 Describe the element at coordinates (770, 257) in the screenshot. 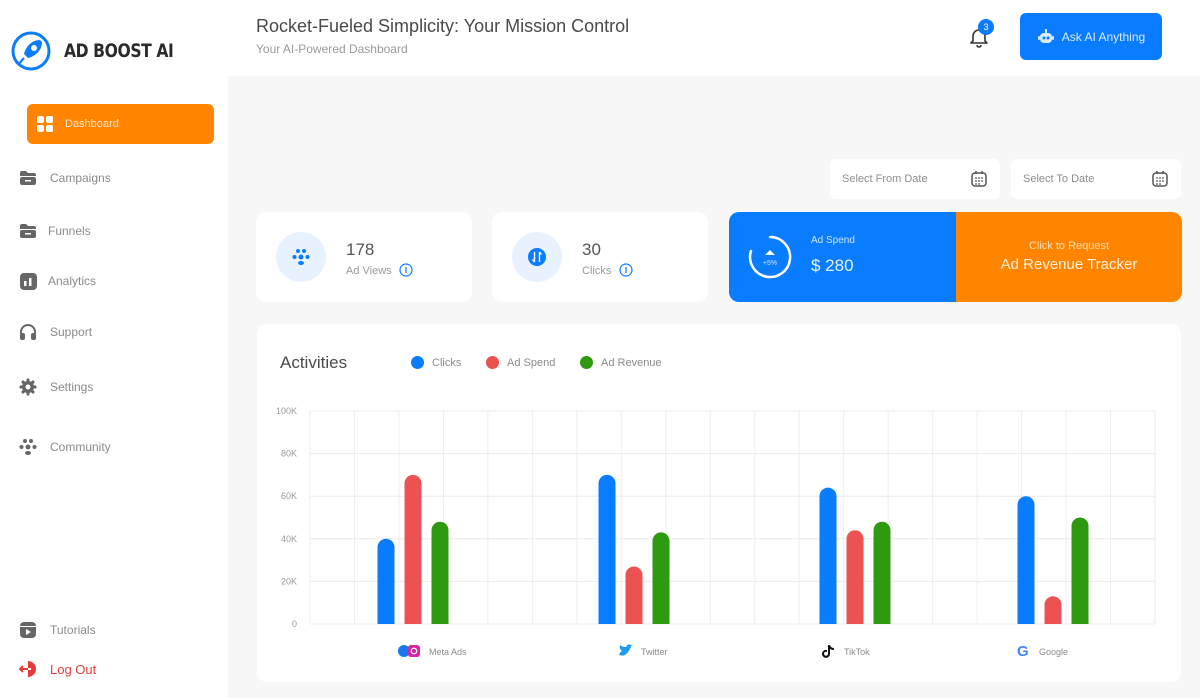

I see `progress-ring: +5%` at that location.